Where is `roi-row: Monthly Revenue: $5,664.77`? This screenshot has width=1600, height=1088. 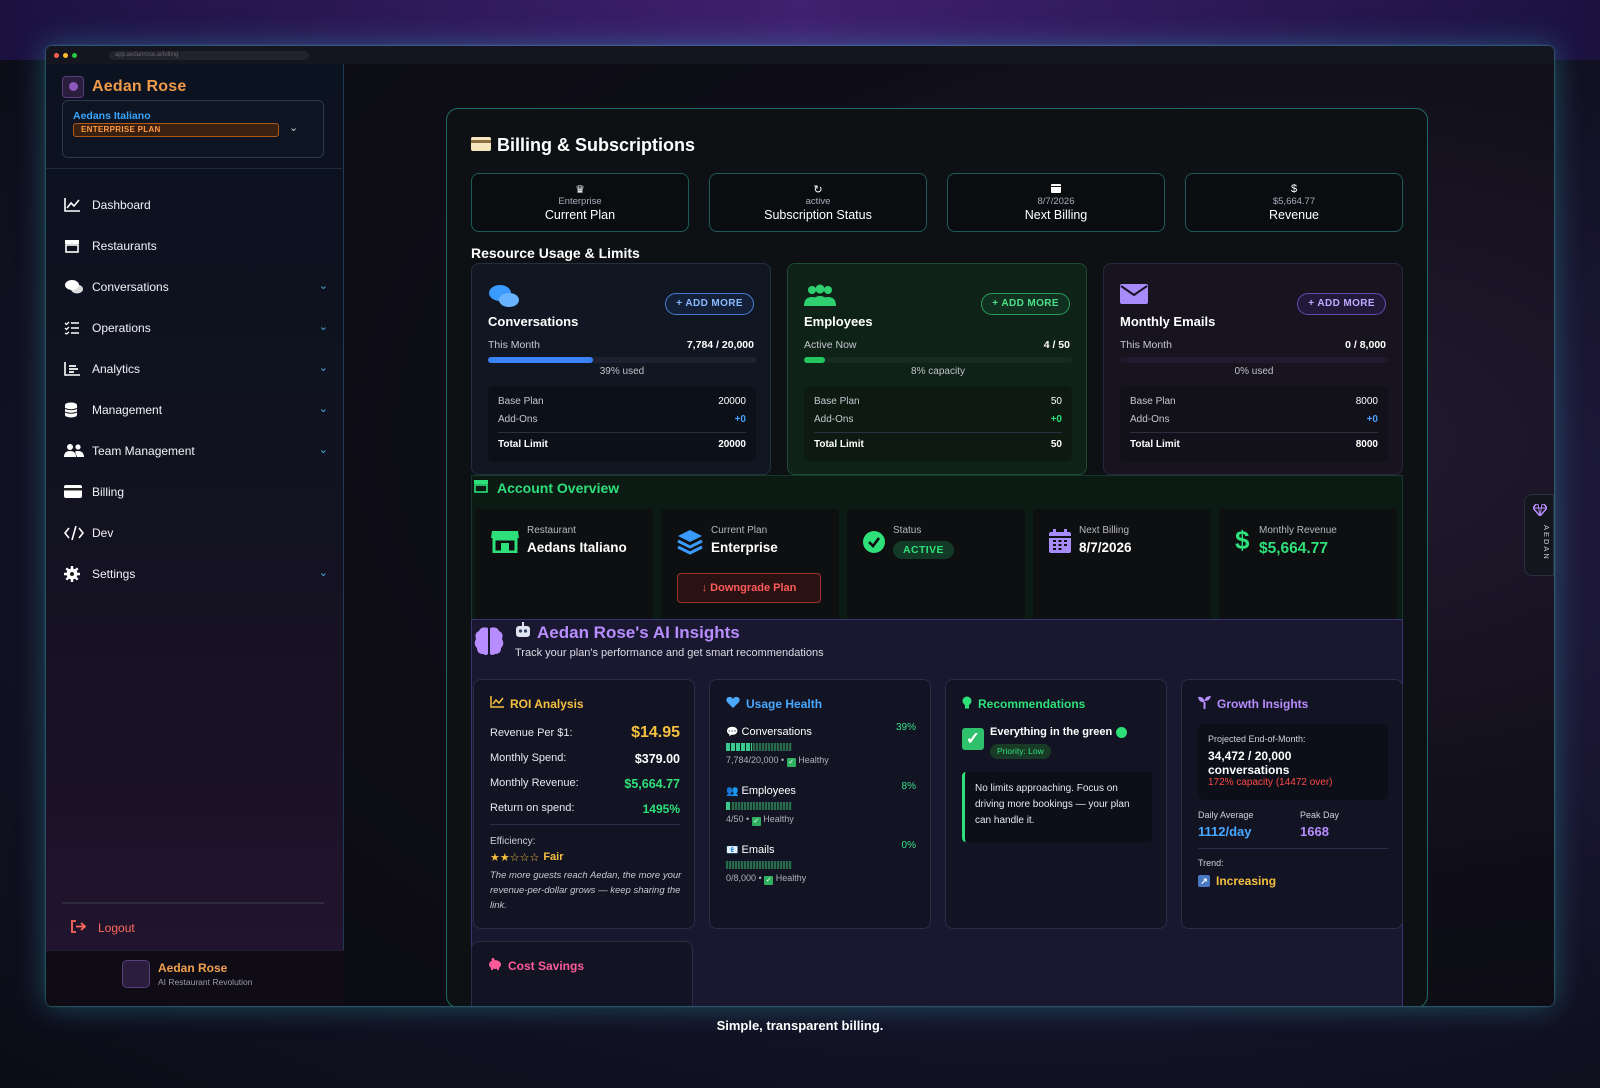 roi-row: Monthly Revenue: $5,664.77 is located at coordinates (585, 784).